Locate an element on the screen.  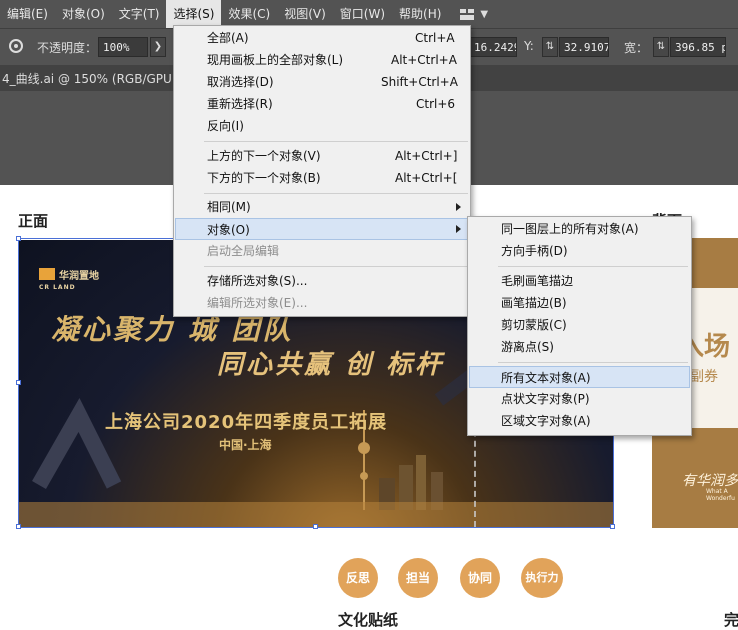
submenu-item-clipping-masks: 剪切蒙版(C) is located at coordinates (579, 325).